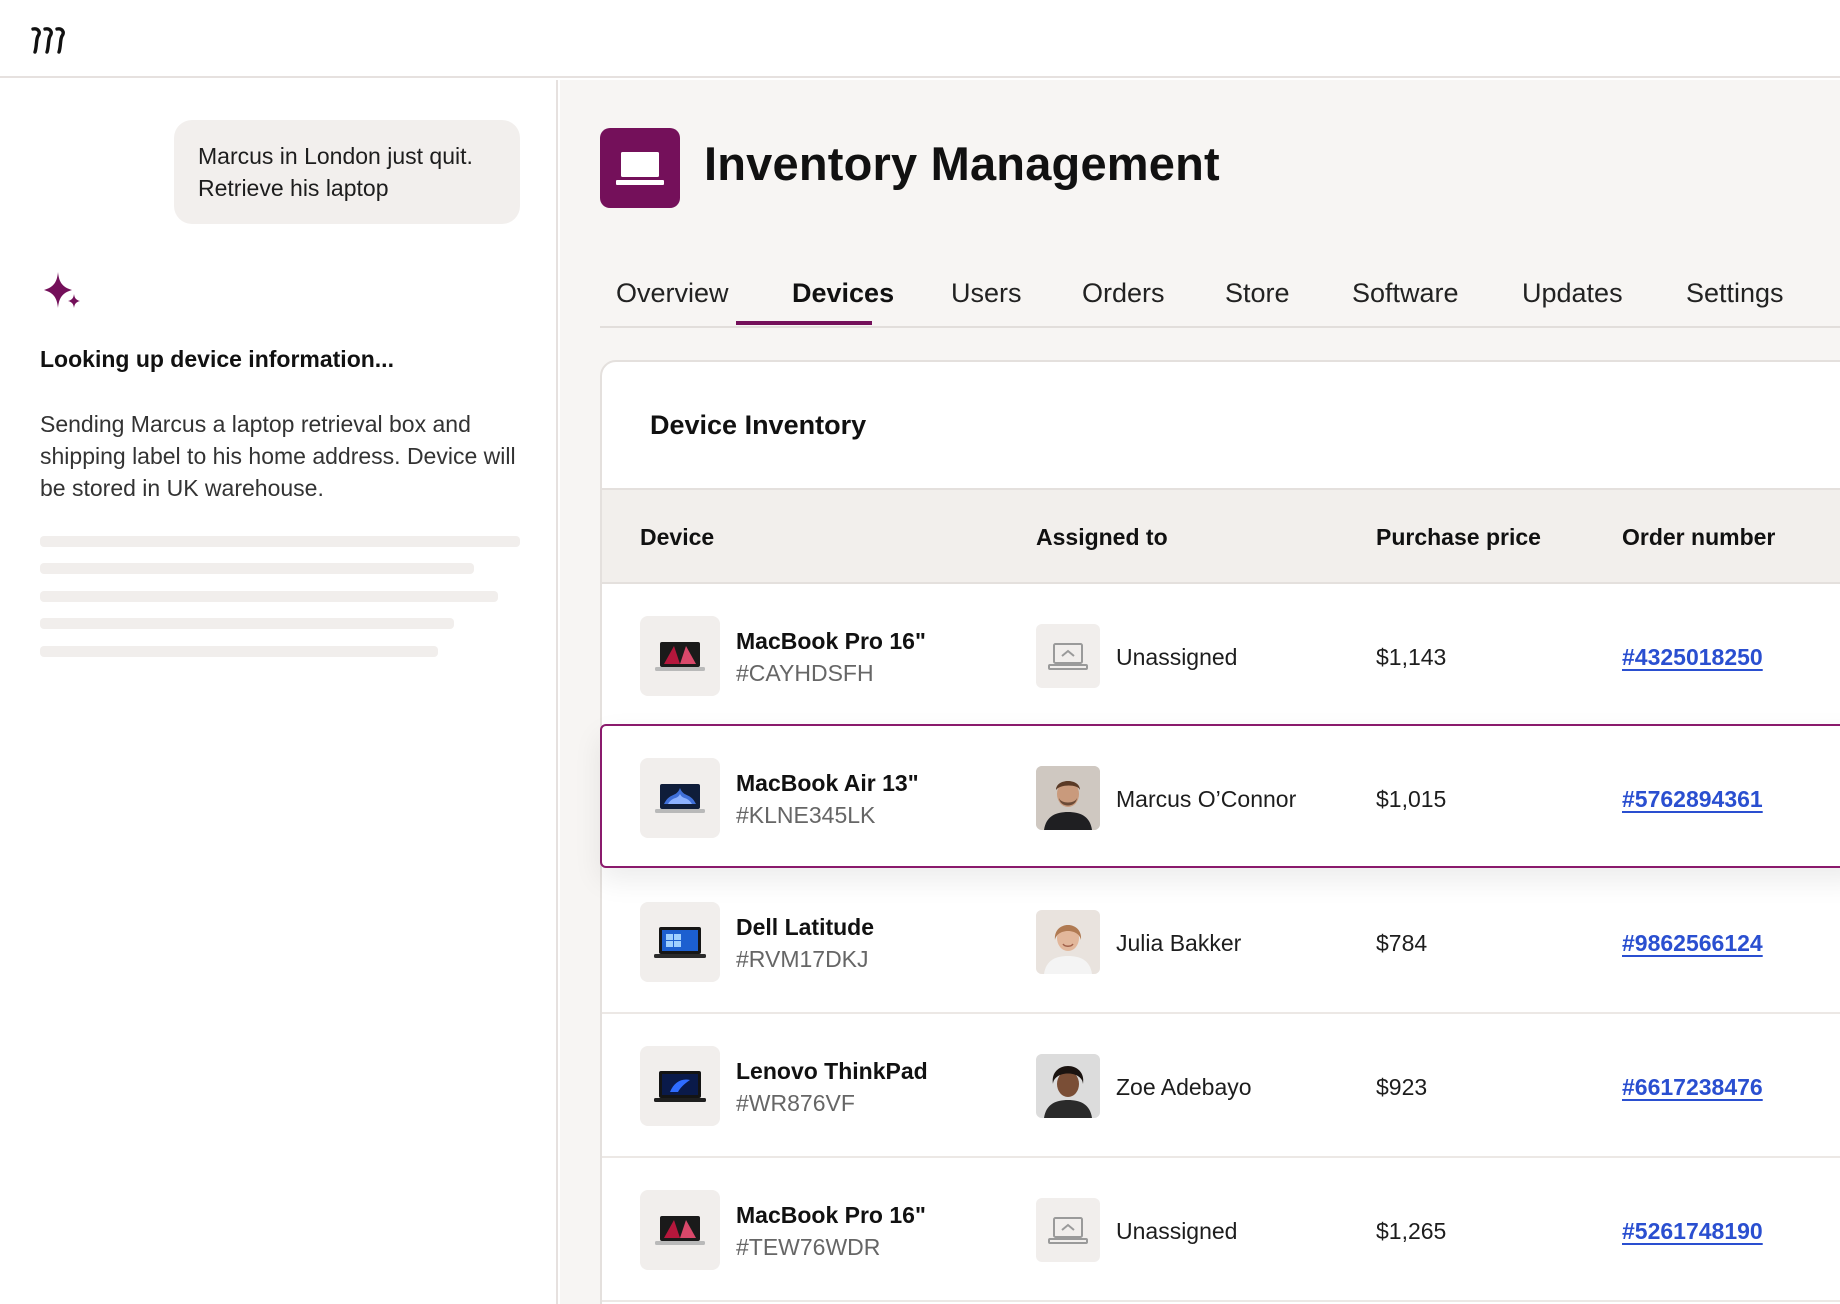 This screenshot has height=1304, width=1840. I want to click on device-name: MacBook Air 13", so click(827, 783).